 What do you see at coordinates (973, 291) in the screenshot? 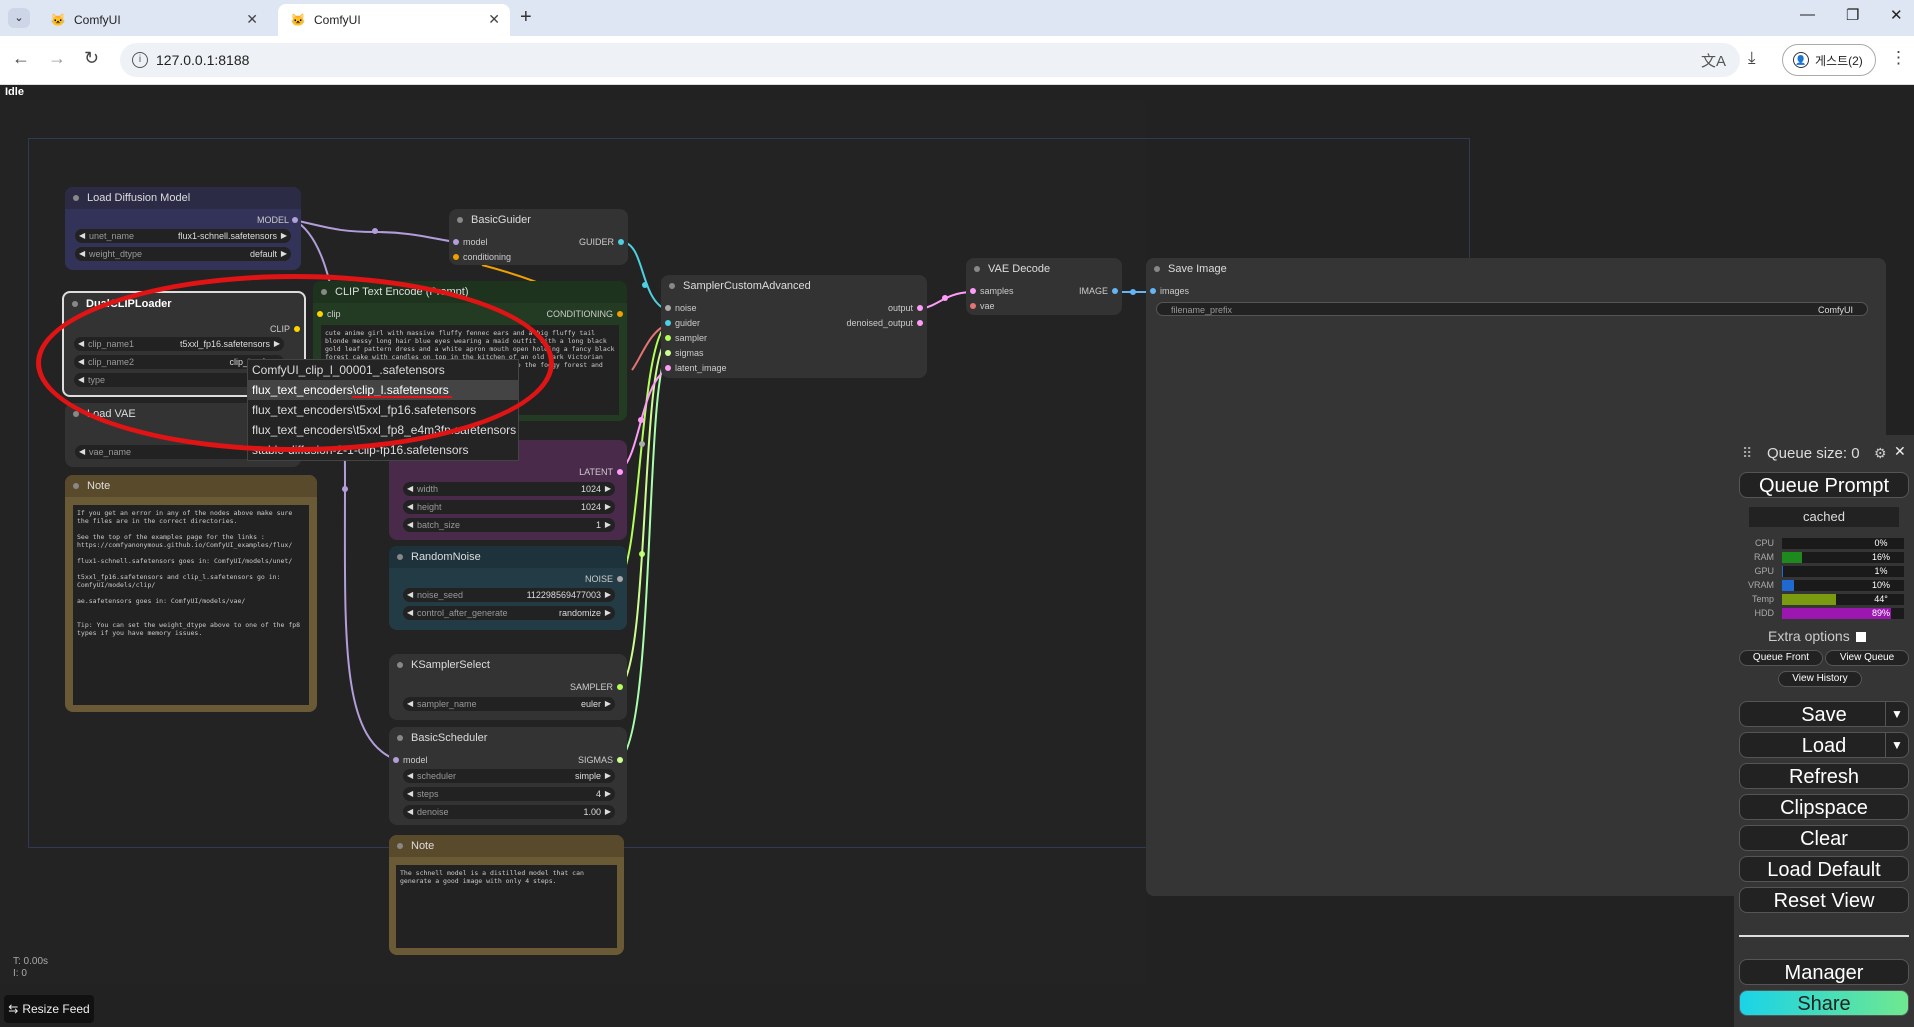
I see `input-slot-samples` at bounding box center [973, 291].